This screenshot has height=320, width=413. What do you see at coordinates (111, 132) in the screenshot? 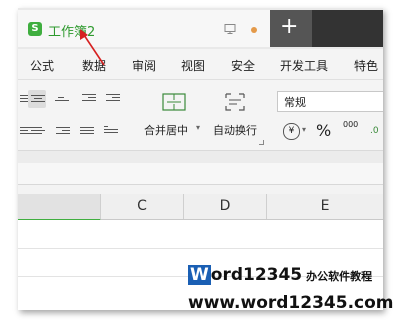
I see `distribute-icon` at bounding box center [111, 132].